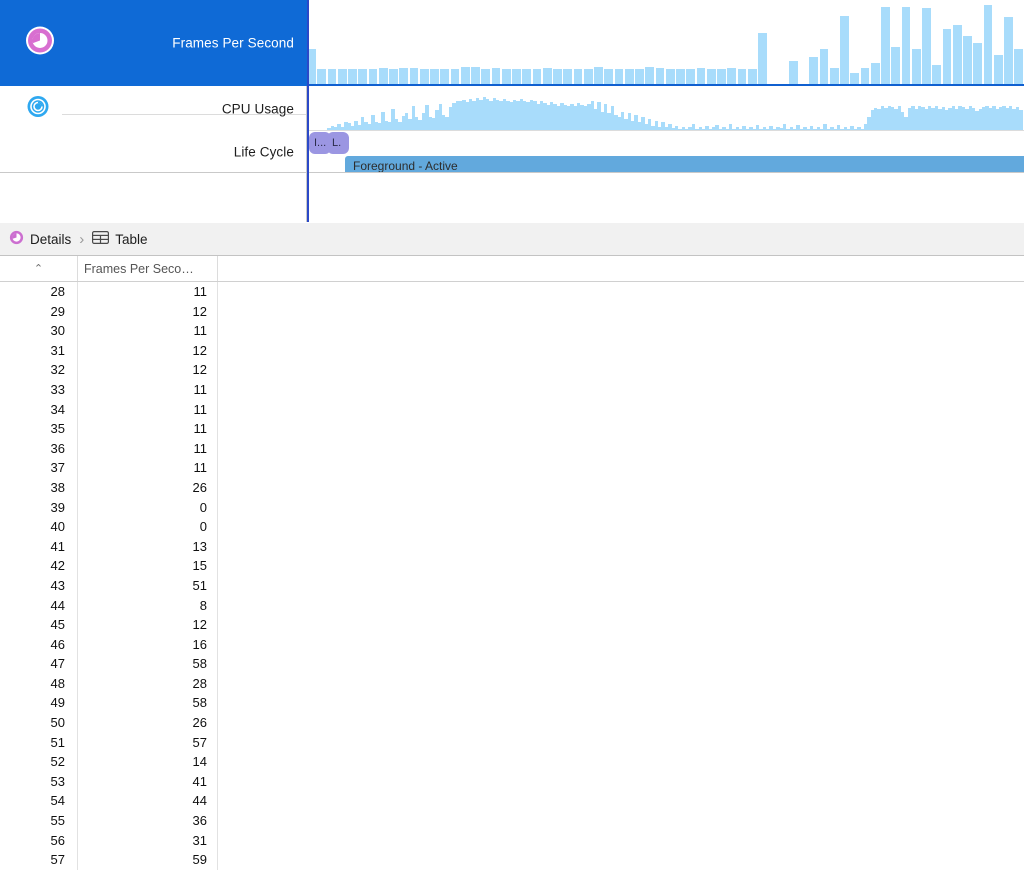  I want to click on table-row: 40 0, so click(512, 527).